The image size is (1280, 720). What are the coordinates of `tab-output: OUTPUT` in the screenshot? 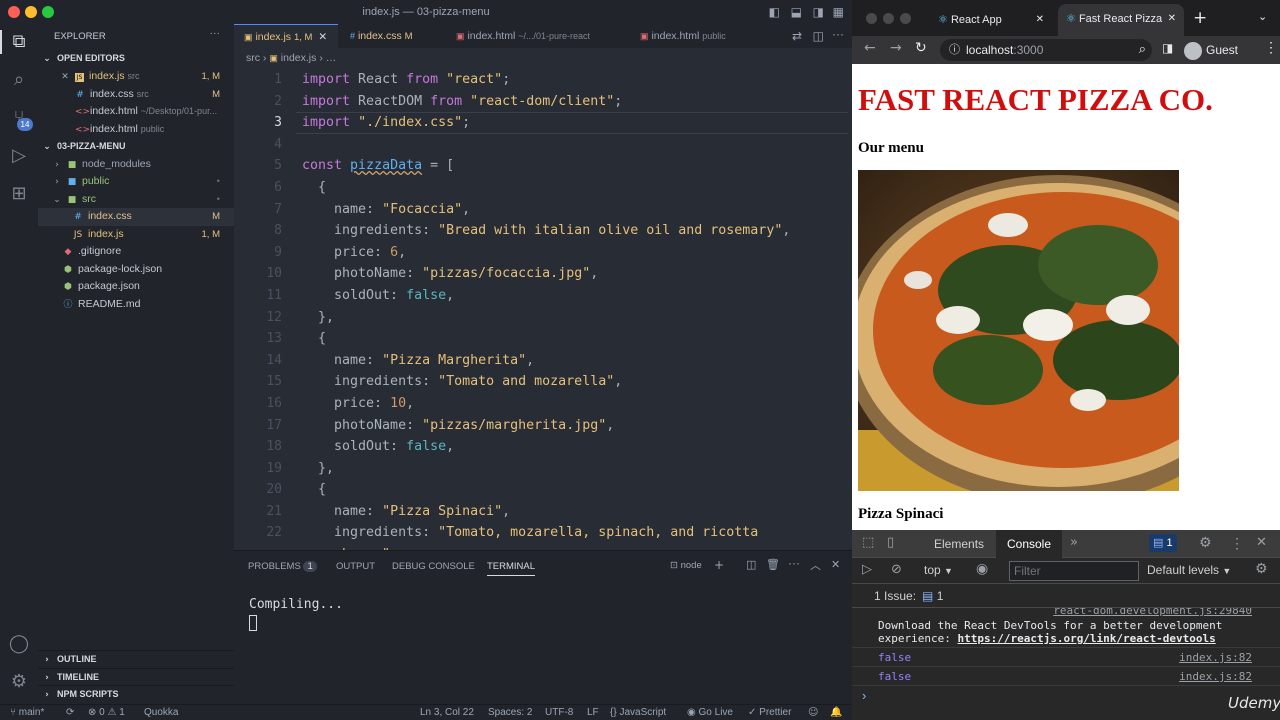 It's located at (355, 566).